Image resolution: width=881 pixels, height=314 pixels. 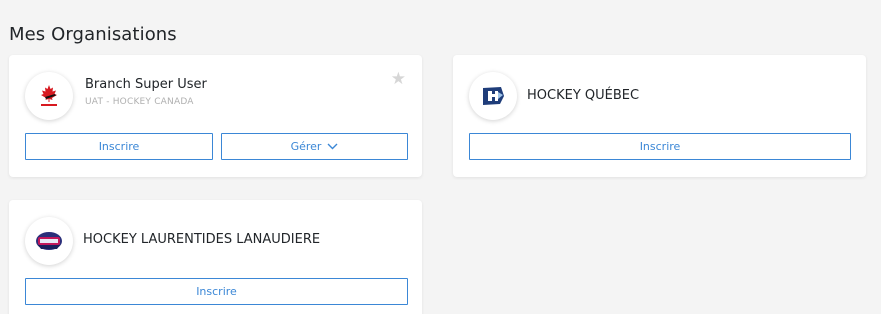 What do you see at coordinates (49, 96) in the screenshot?
I see `hockey-canada-logo-icon` at bounding box center [49, 96].